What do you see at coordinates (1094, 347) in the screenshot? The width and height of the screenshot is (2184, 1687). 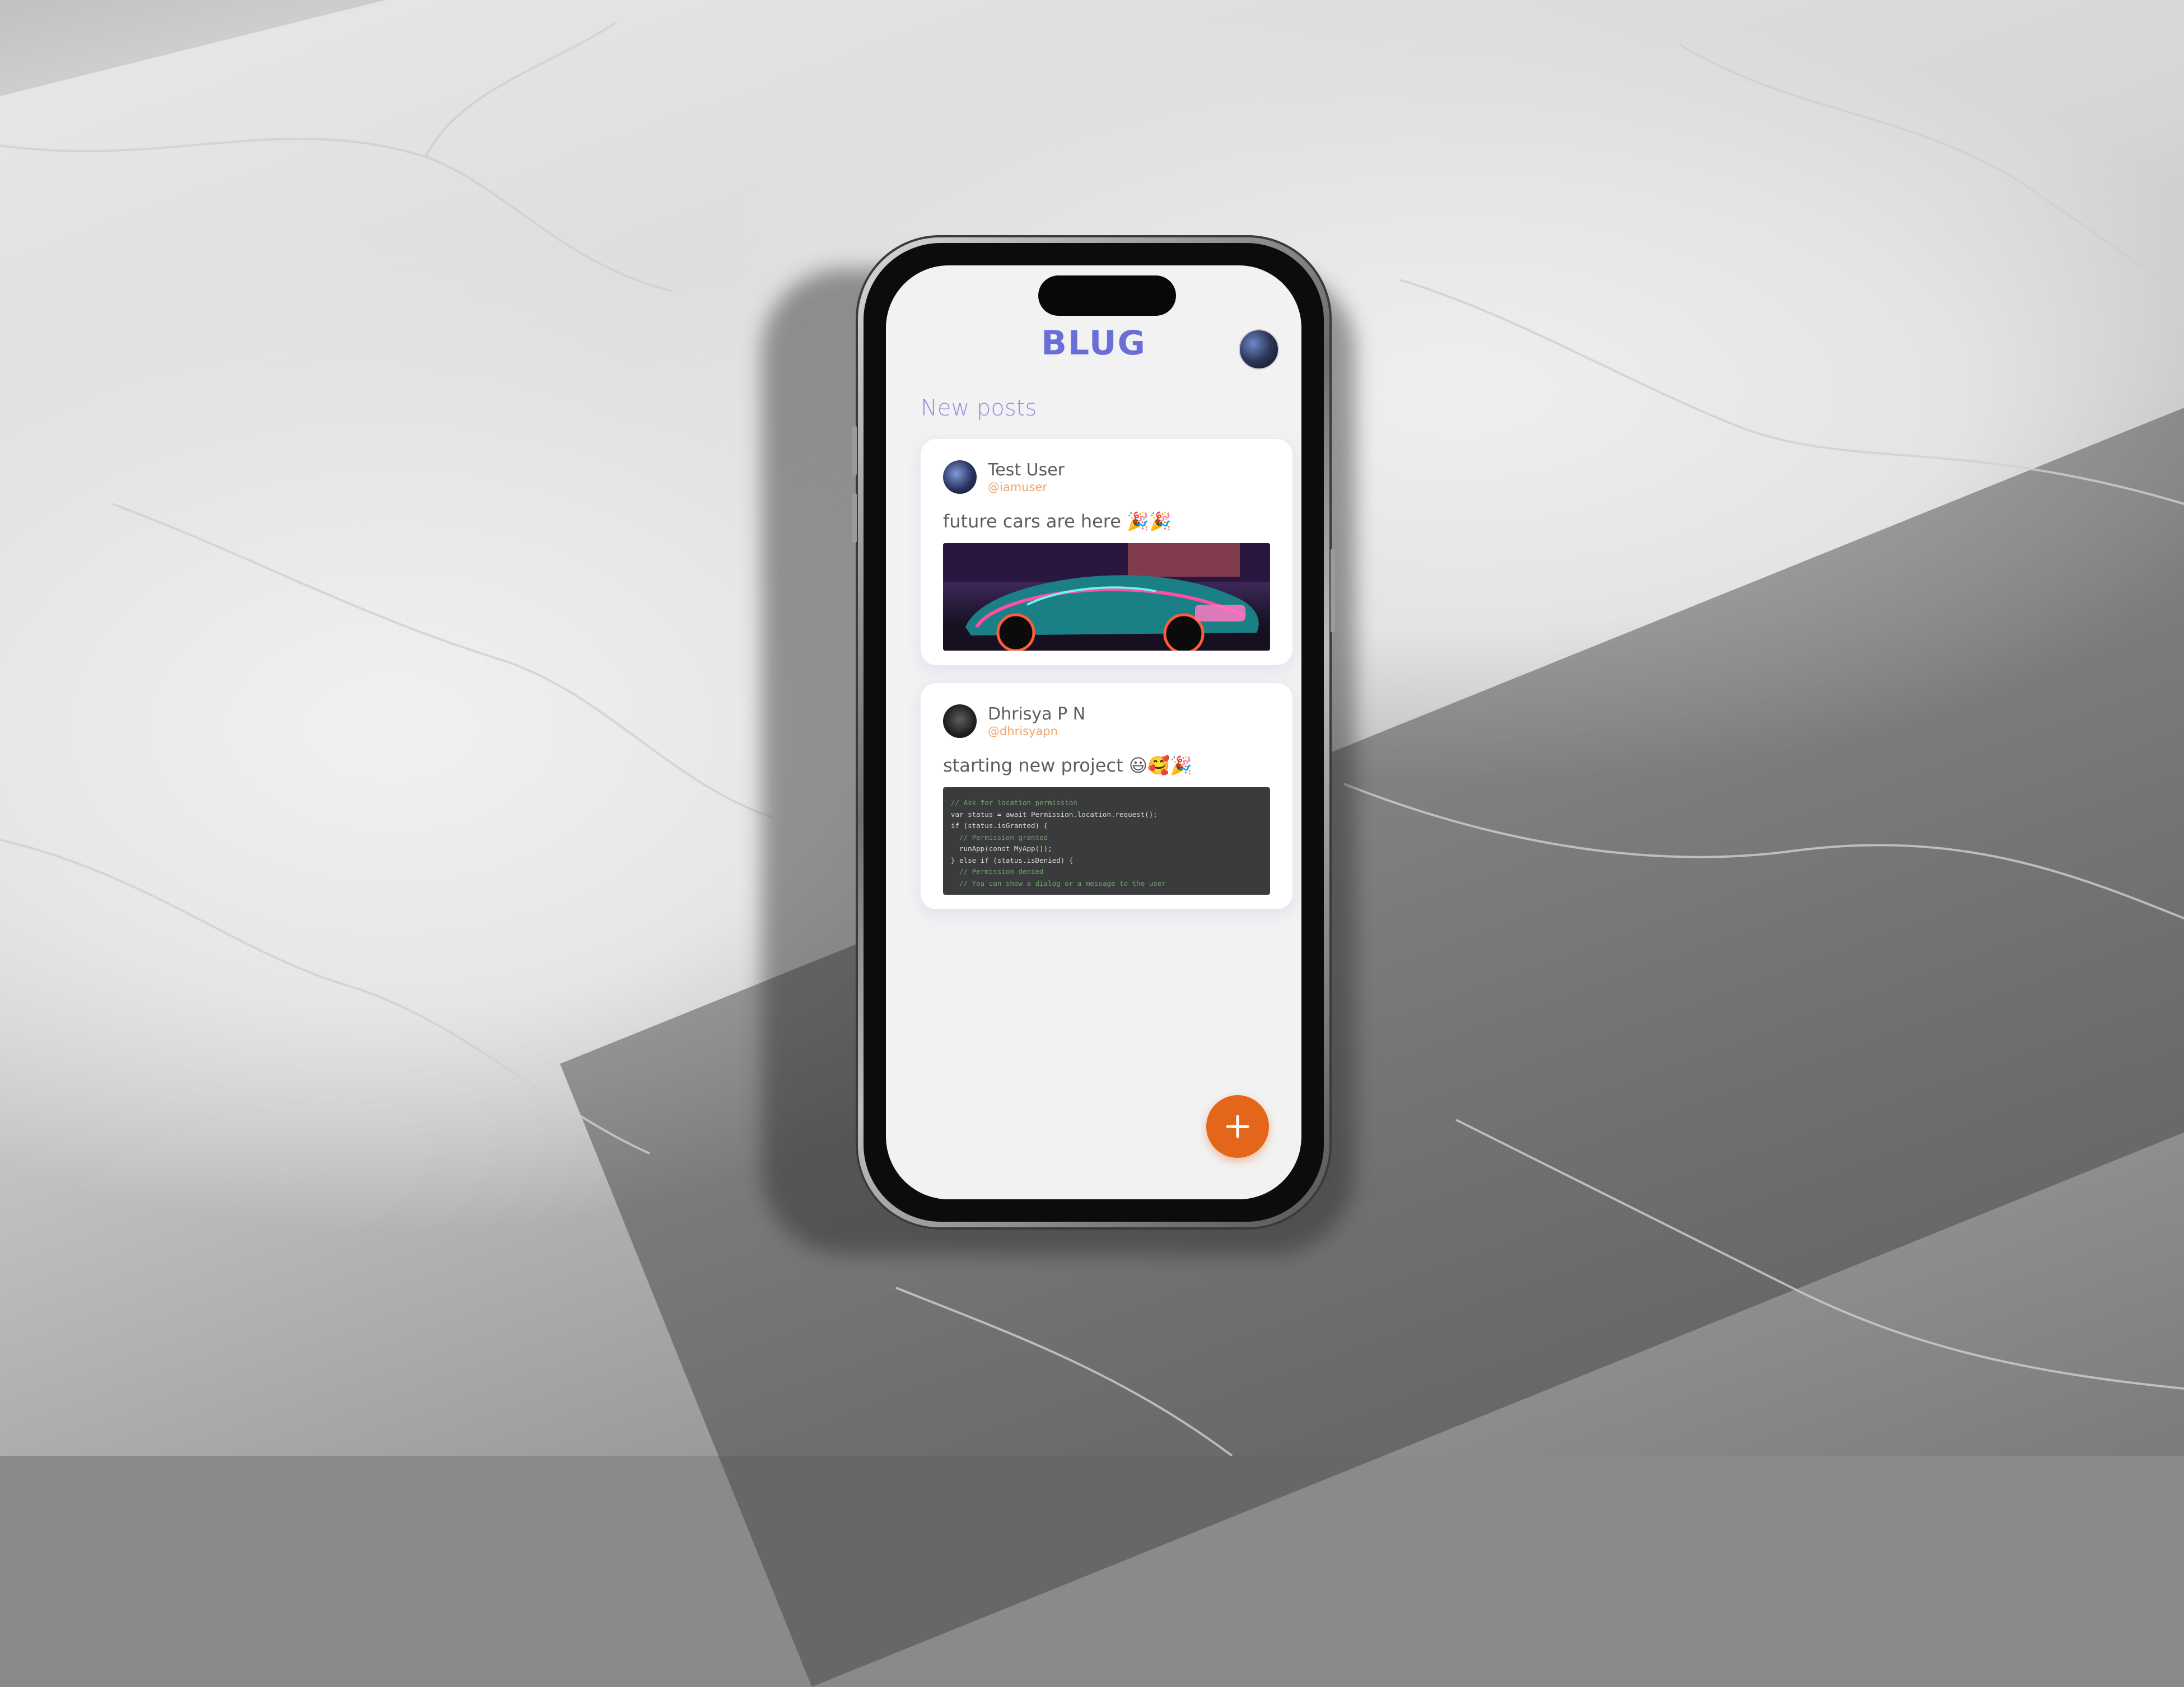 I see `app-header: BLUG` at bounding box center [1094, 347].